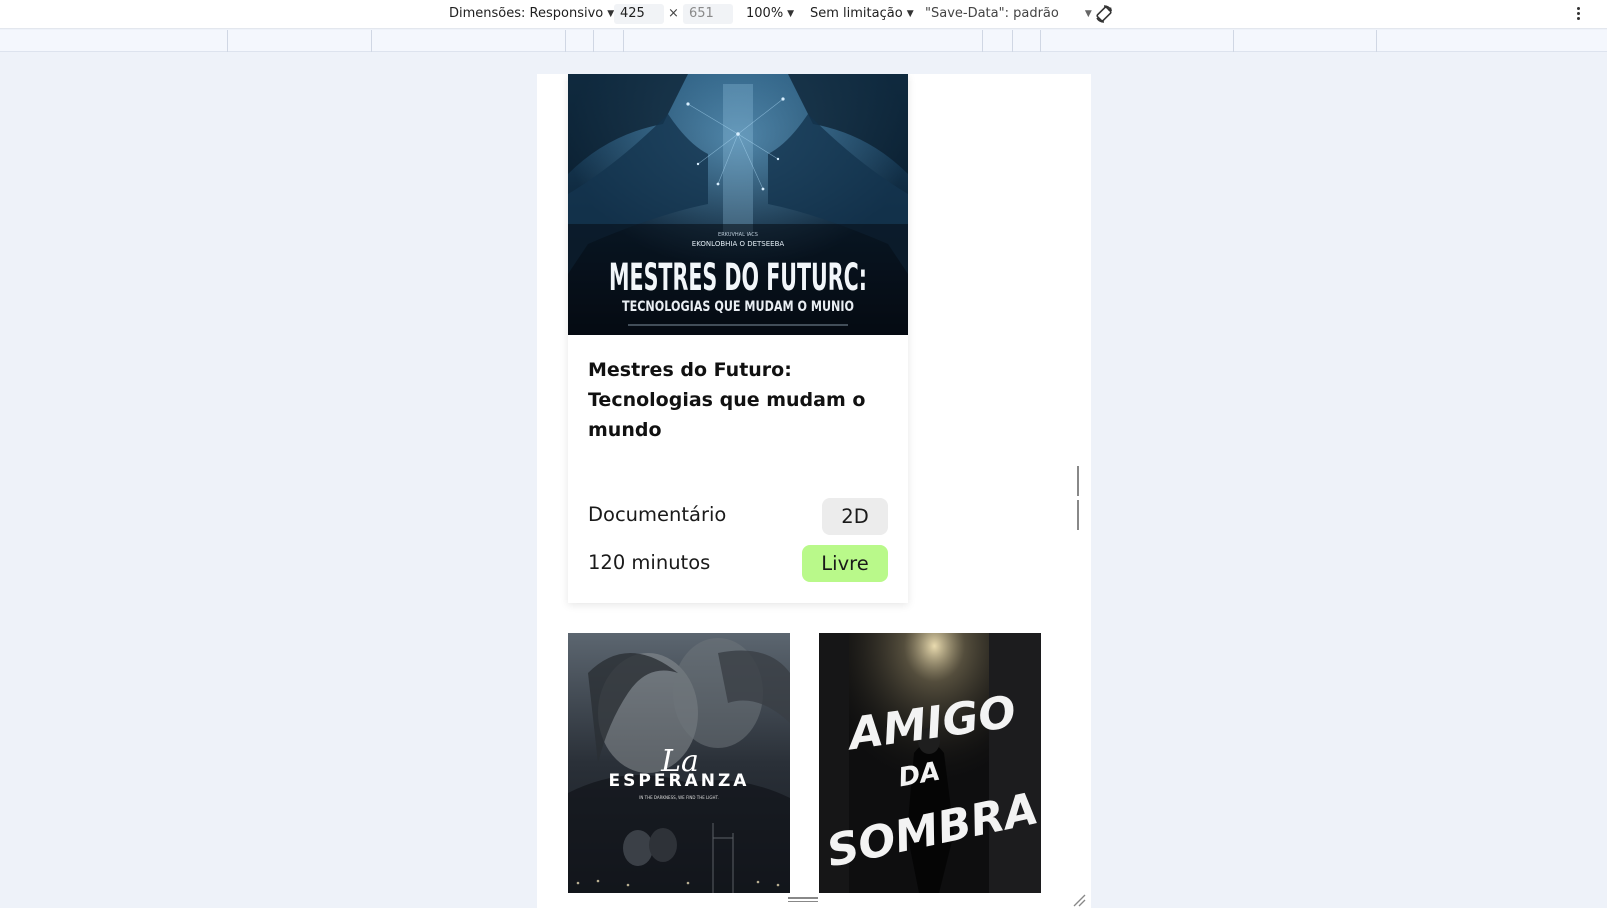 Image resolution: width=1607 pixels, height=908 pixels. Describe the element at coordinates (845, 563) in the screenshot. I see `rating-badge: Livre` at that location.